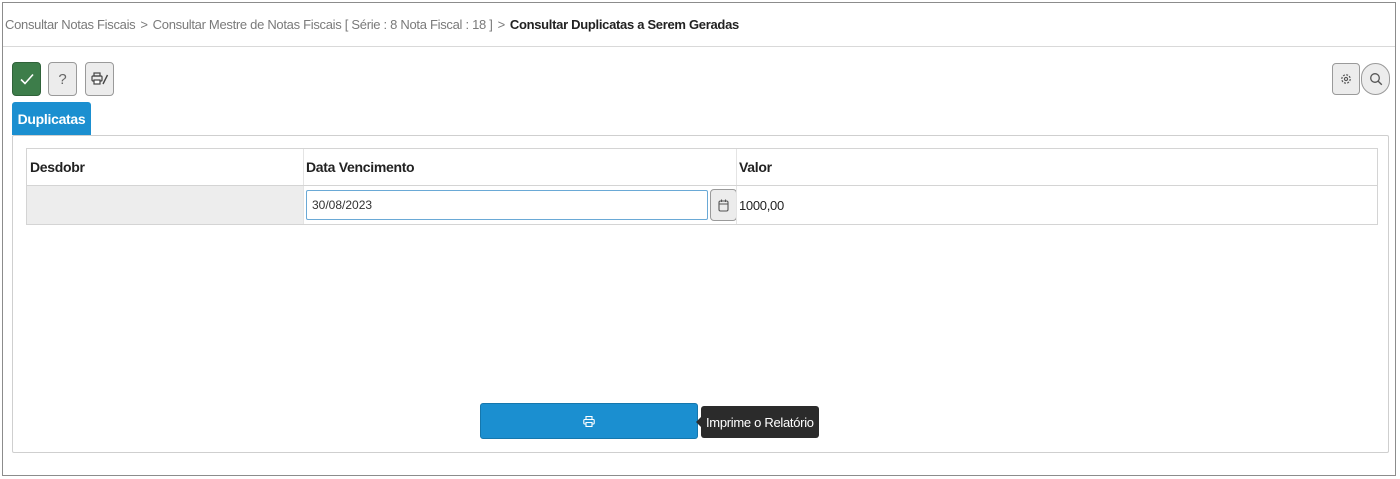  I want to click on cell-desdobr, so click(165, 205).